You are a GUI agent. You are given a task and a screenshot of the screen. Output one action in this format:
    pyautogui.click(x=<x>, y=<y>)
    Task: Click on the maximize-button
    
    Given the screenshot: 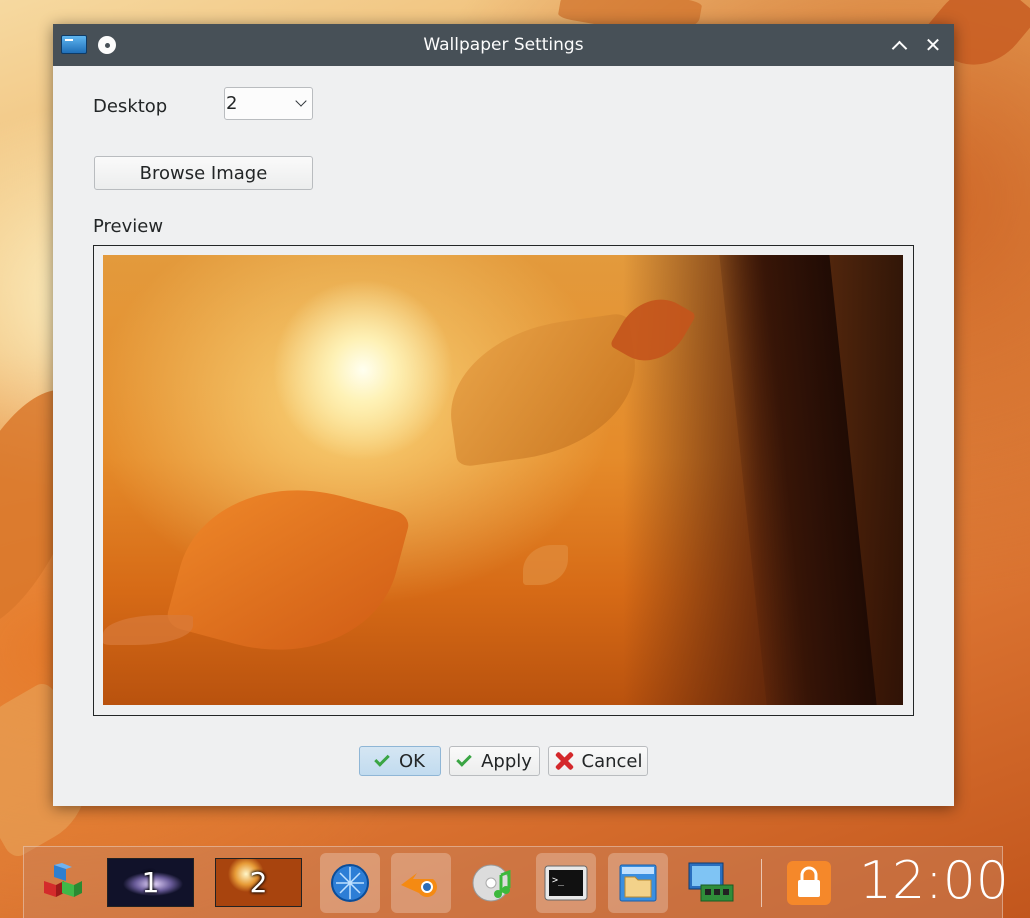 What is the action you would take?
    pyautogui.click(x=899, y=45)
    